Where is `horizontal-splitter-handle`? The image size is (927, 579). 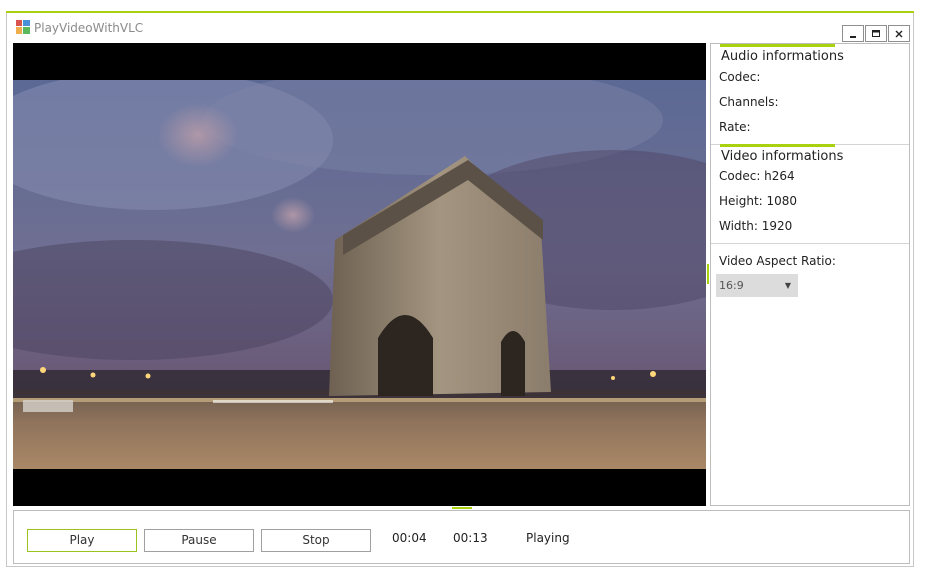 horizontal-splitter-handle is located at coordinates (462, 508).